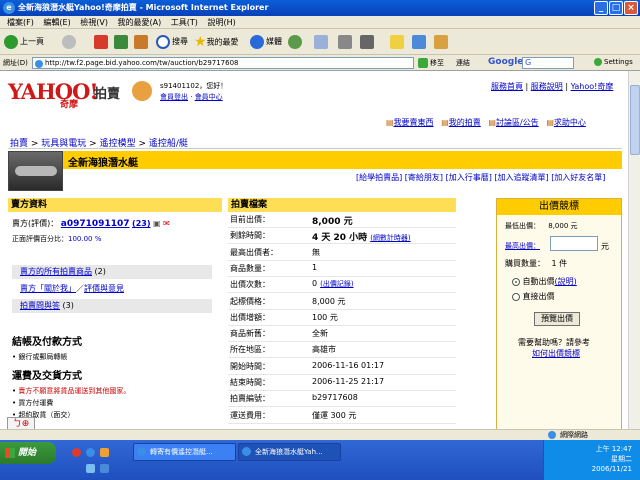 This screenshot has width=640, height=480. Describe the element at coordinates (544, 281) in the screenshot. I see `auto-bid-option: 自動出價(說明)` at that location.